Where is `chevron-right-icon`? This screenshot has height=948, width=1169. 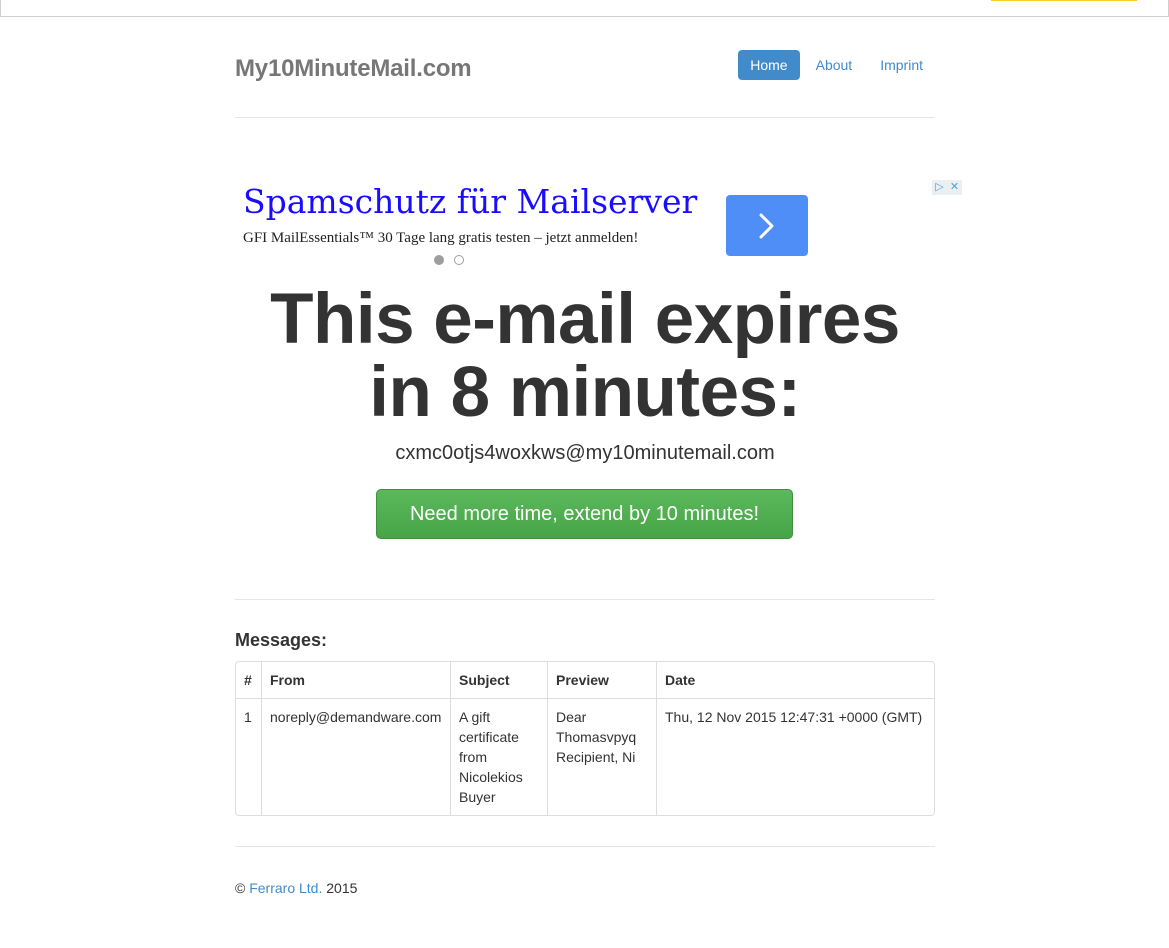 chevron-right-icon is located at coordinates (766, 225).